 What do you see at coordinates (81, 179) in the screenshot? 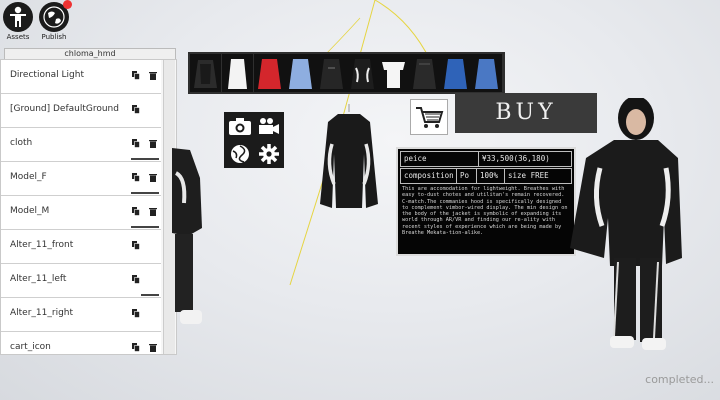
I see `hierarchy-item-model-f: Model_F` at bounding box center [81, 179].